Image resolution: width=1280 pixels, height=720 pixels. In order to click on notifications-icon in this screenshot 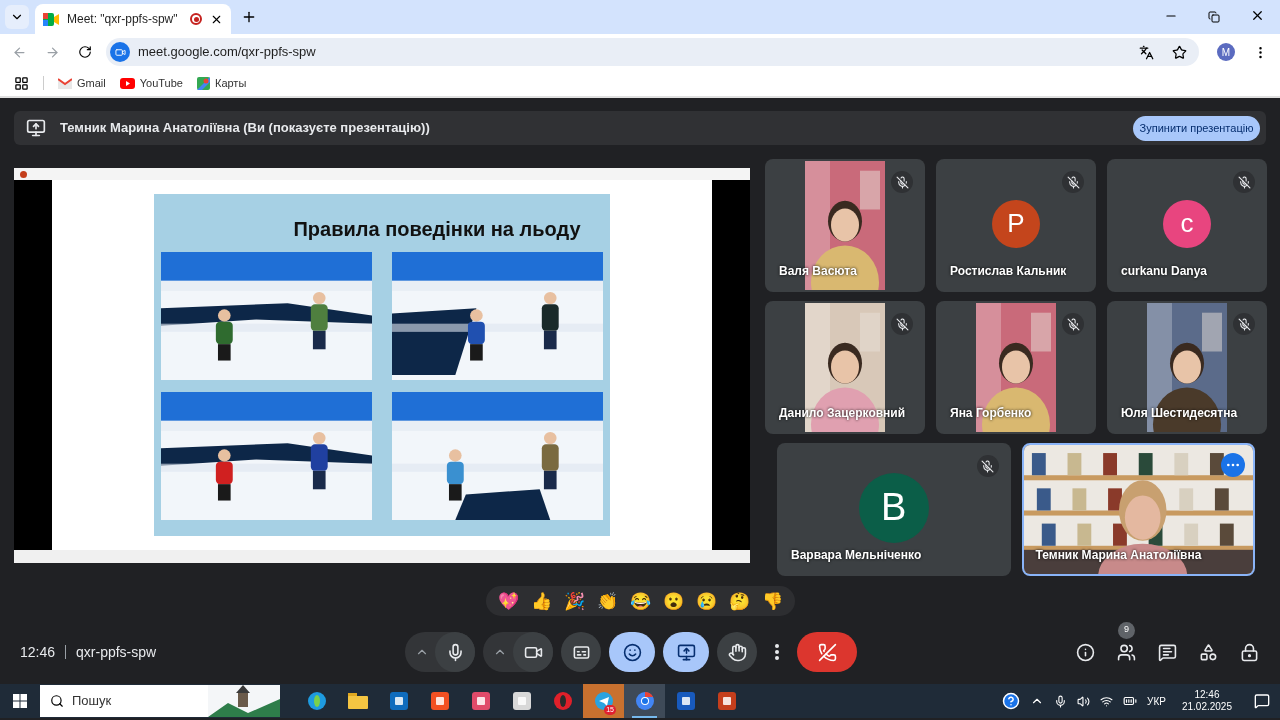, I will do `click(1262, 701)`.